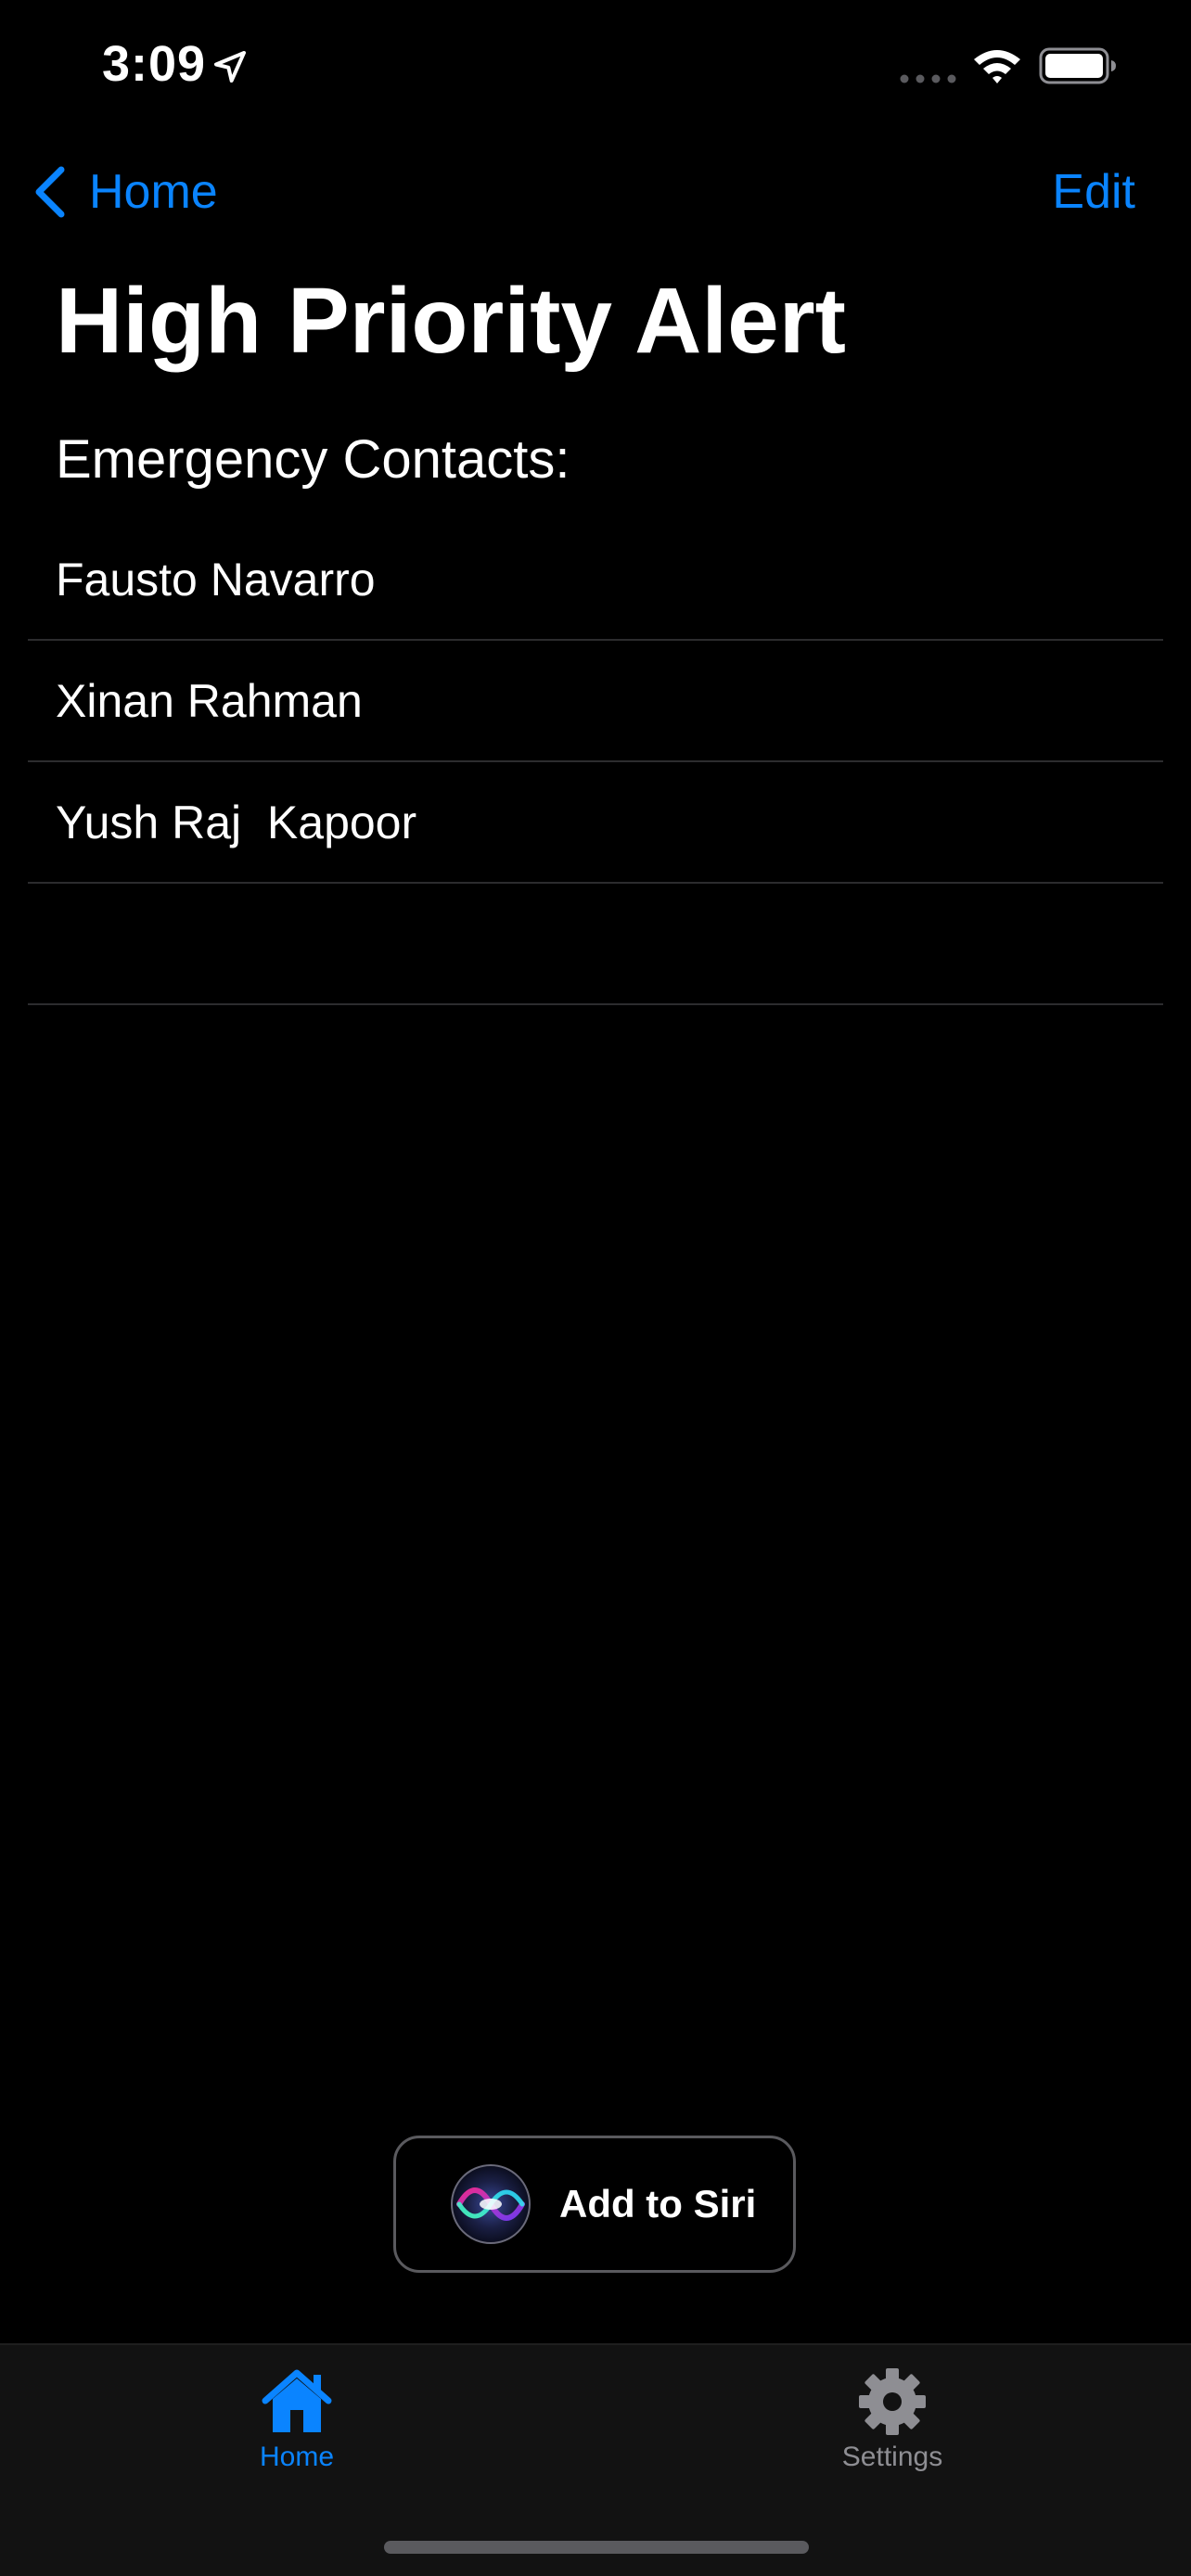  I want to click on tab-home: Home, so click(297, 2420).